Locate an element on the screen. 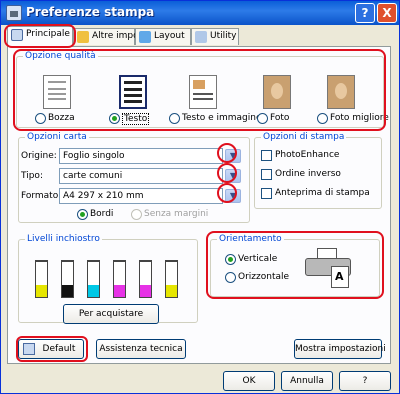  radio-bordered is located at coordinates (82, 214).